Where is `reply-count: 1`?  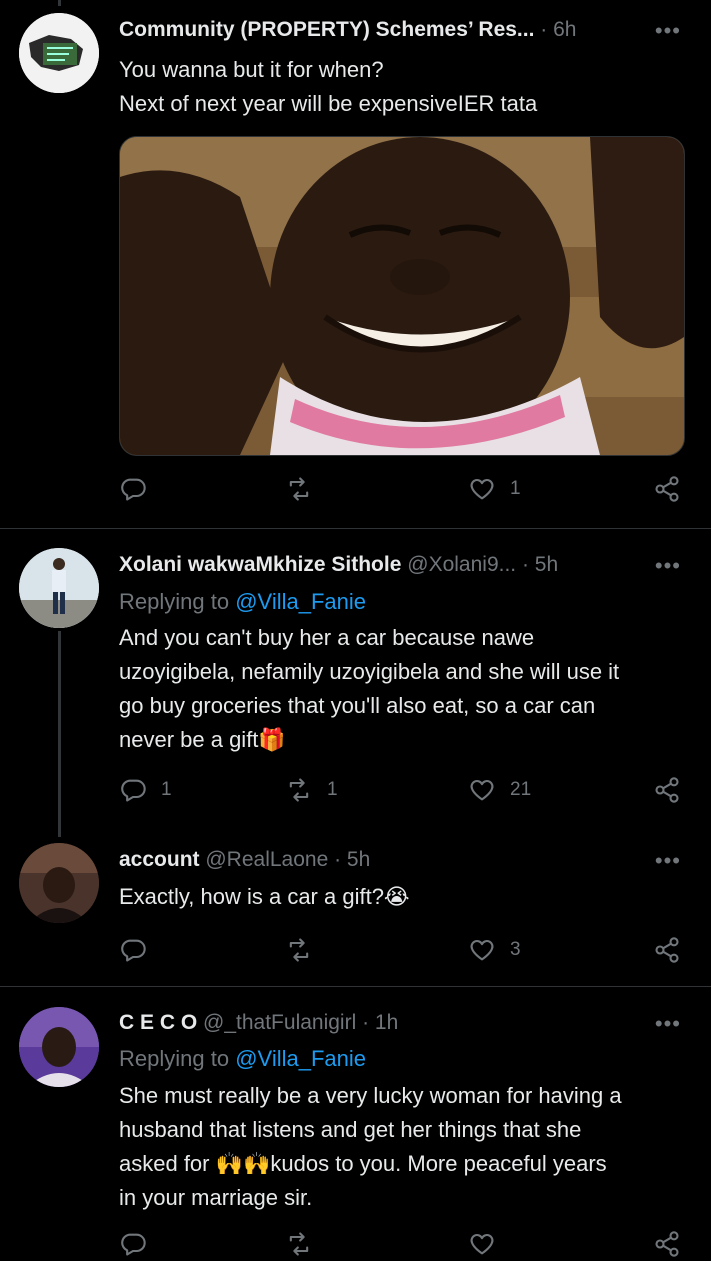
reply-count: 1 is located at coordinates (166, 789).